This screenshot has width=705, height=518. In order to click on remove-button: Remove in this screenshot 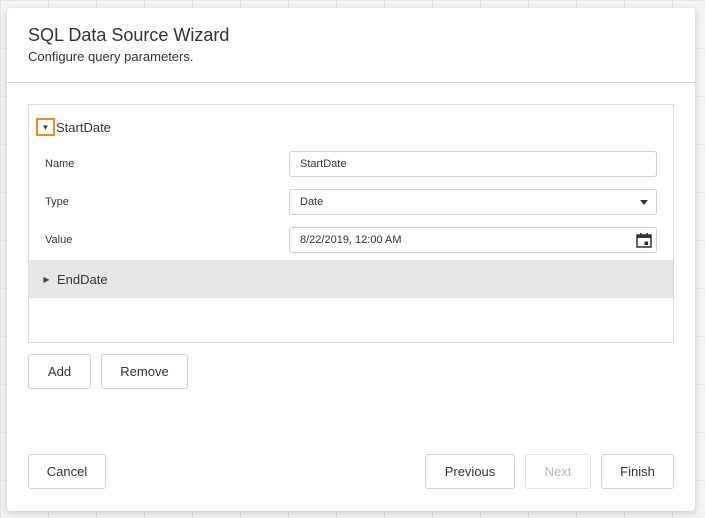, I will do `click(144, 371)`.